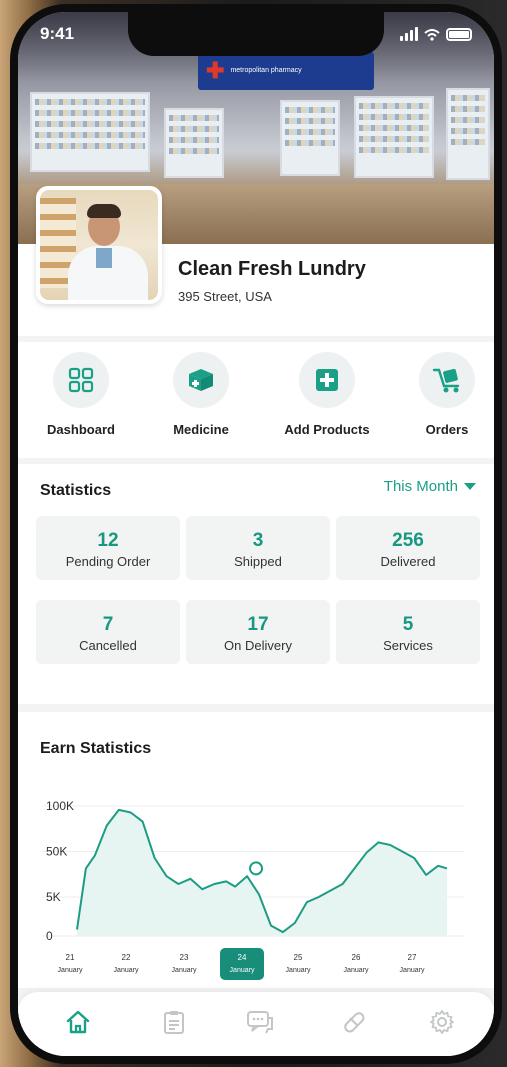 This screenshot has width=507, height=1067. I want to click on x-tick-day: 22, so click(126, 957).